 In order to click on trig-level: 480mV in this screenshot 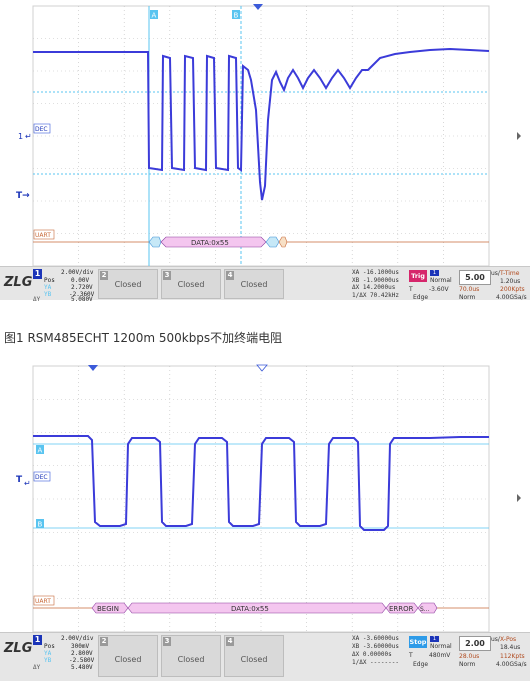, I will do `click(440, 655)`.